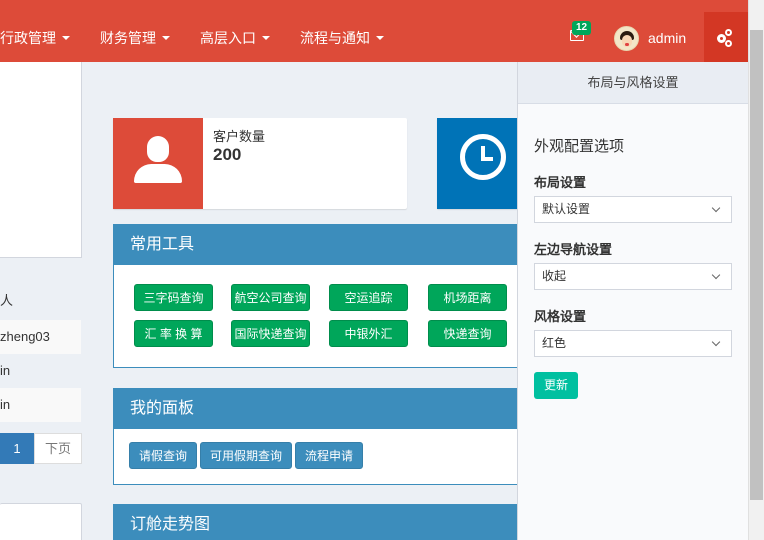  What do you see at coordinates (173, 297) in the screenshot?
I see `tool-button: 三字码查询` at bounding box center [173, 297].